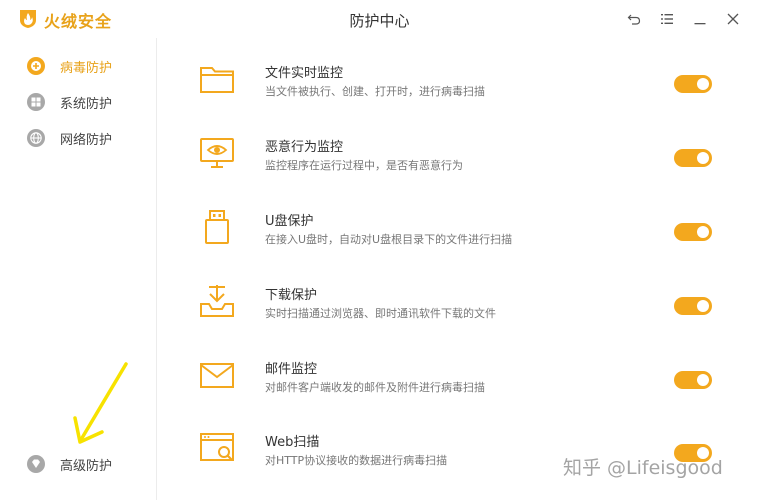 This screenshot has height=500, width=759. I want to click on back-button, so click(634, 19).